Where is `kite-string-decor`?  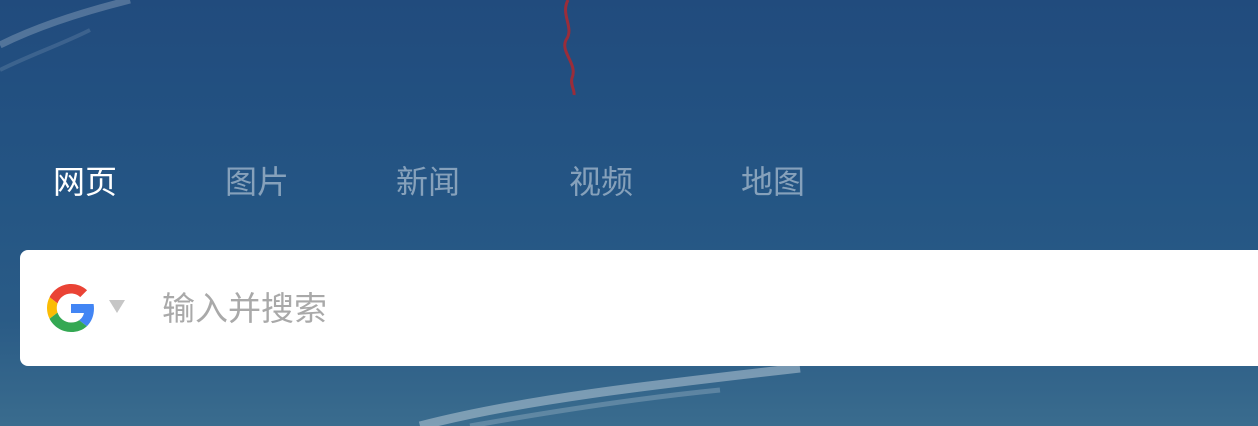 kite-string-decor is located at coordinates (569, 48).